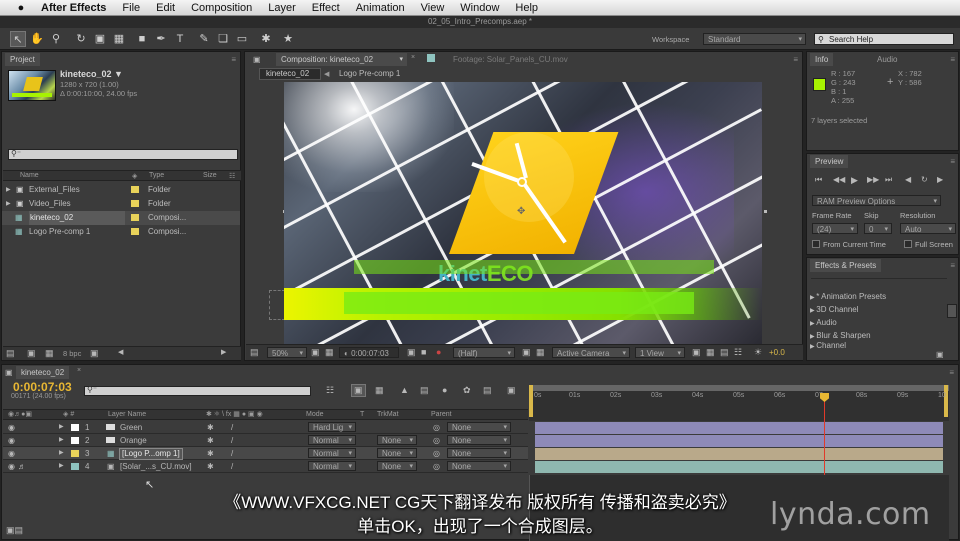 This screenshot has height=541, width=960. I want to click on tab-info: Info, so click(822, 59).